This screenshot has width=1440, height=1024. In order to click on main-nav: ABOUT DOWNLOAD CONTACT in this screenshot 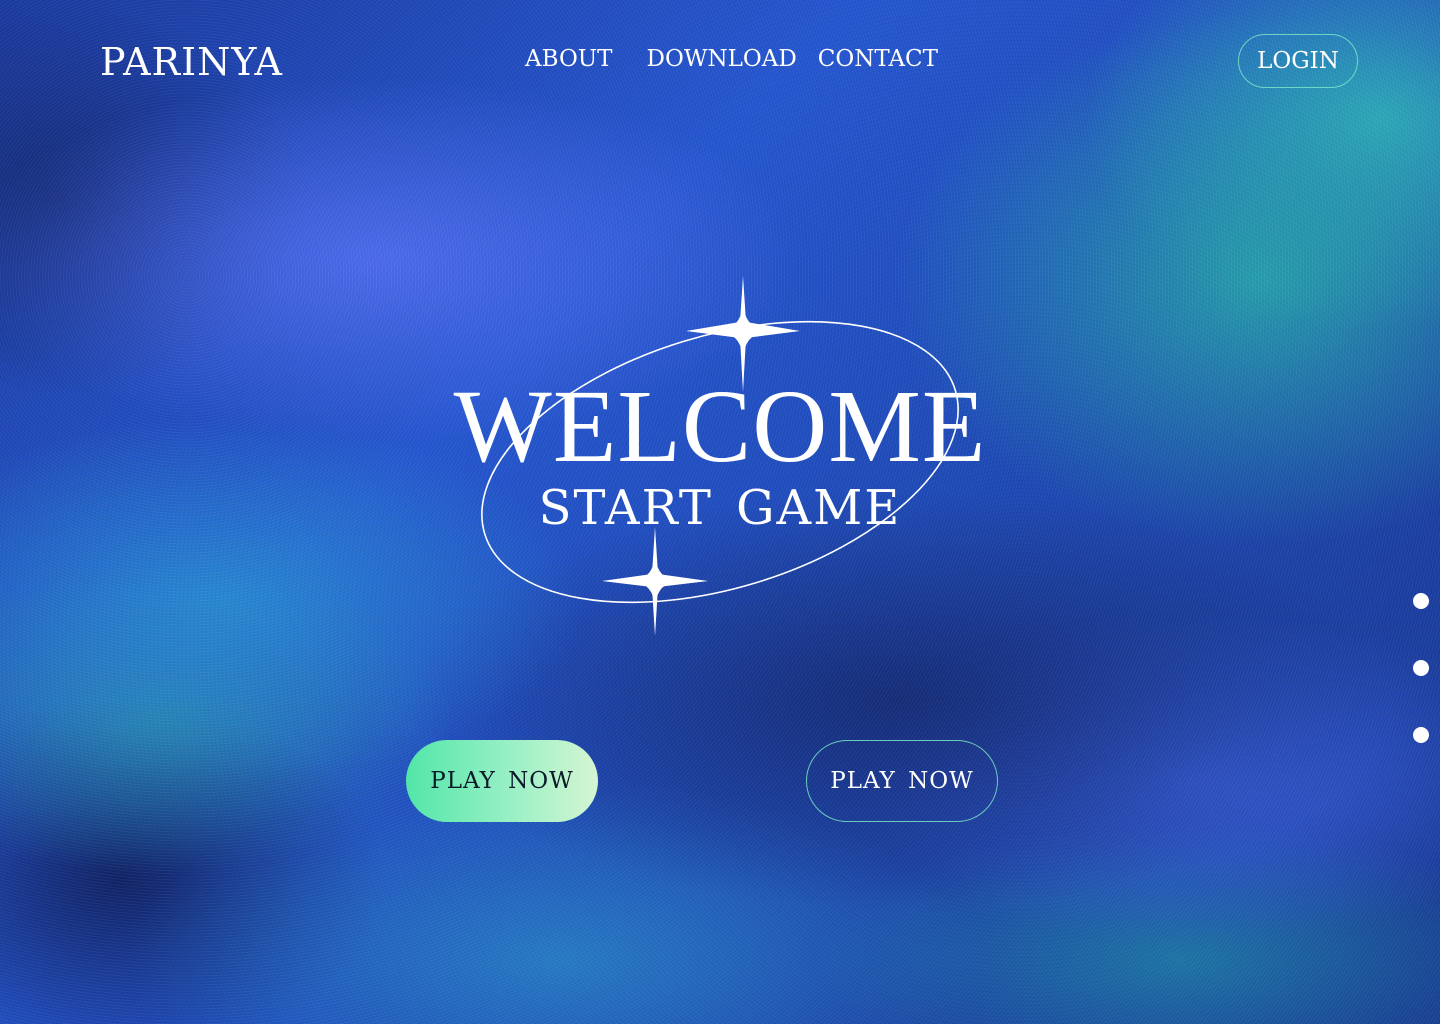, I will do `click(731, 59)`.